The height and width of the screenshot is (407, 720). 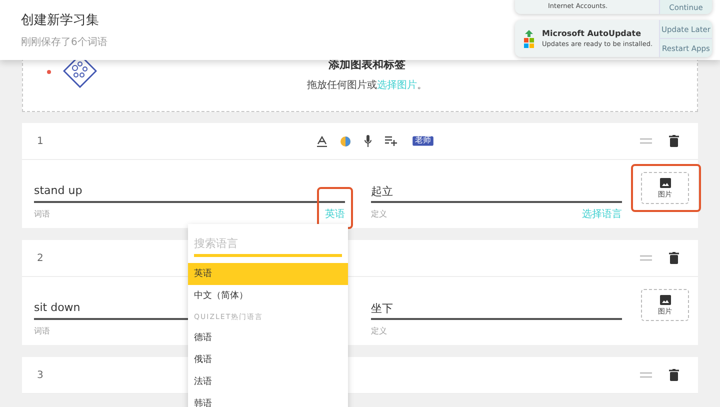 I want to click on card-number: 1, so click(x=40, y=141).